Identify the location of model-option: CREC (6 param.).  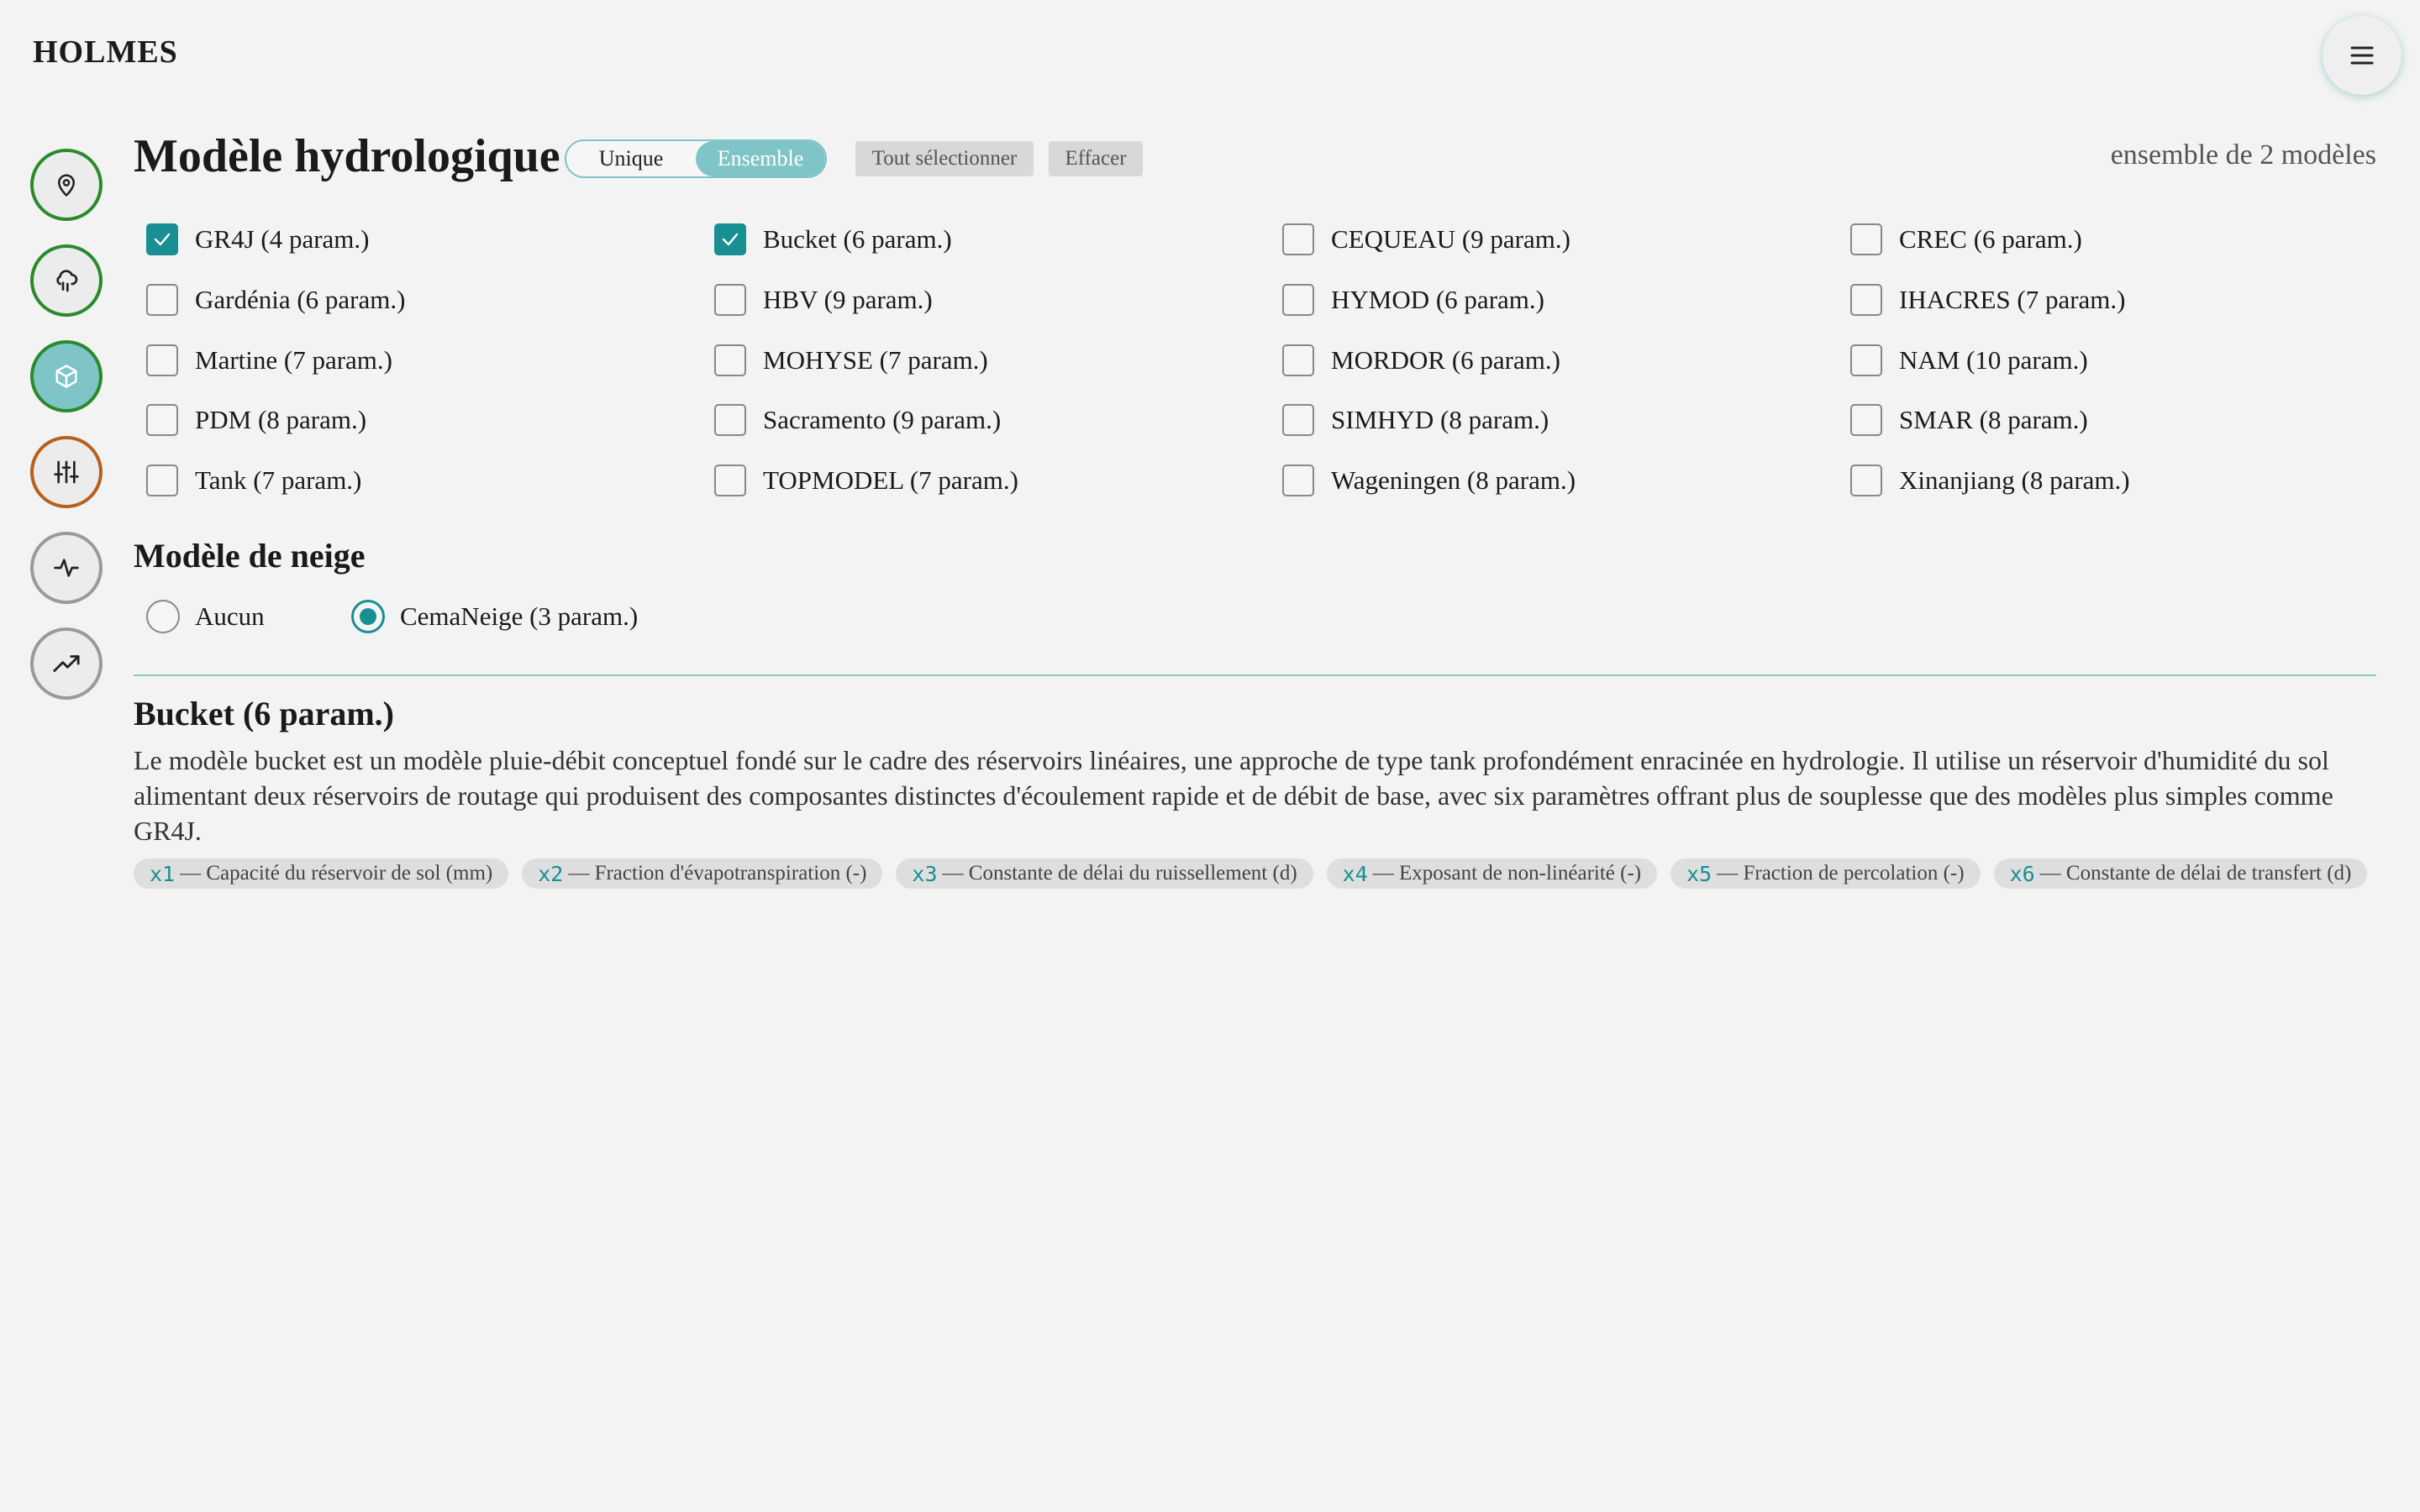
(1966, 239).